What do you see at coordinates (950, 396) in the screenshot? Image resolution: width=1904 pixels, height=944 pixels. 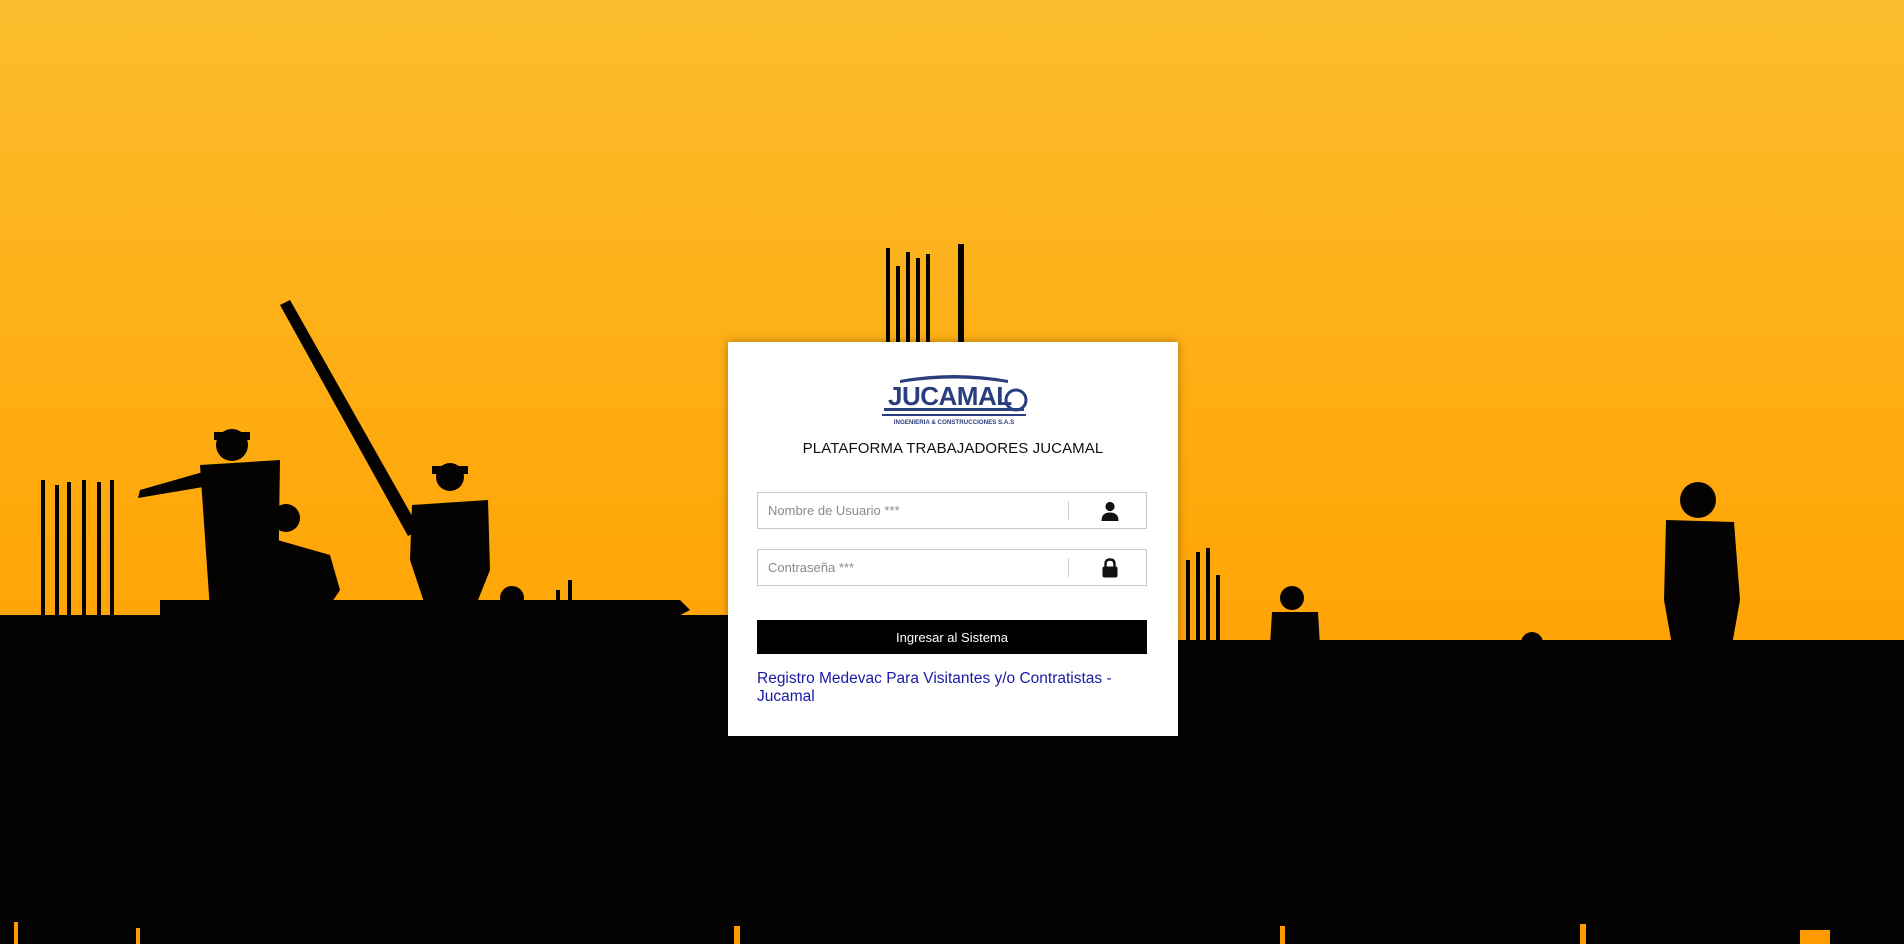 I see `svg-text: JUCAMAL` at bounding box center [950, 396].